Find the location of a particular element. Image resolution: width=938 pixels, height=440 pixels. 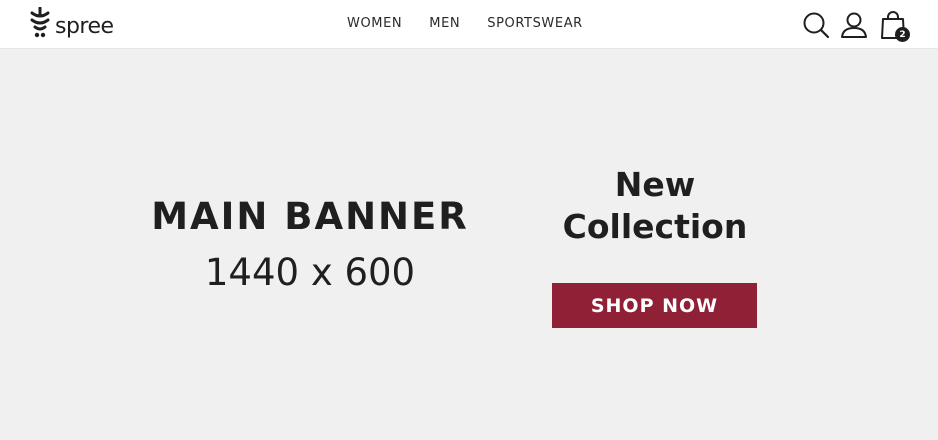

banner-size-label: 1440 x 600 is located at coordinates (310, 272).